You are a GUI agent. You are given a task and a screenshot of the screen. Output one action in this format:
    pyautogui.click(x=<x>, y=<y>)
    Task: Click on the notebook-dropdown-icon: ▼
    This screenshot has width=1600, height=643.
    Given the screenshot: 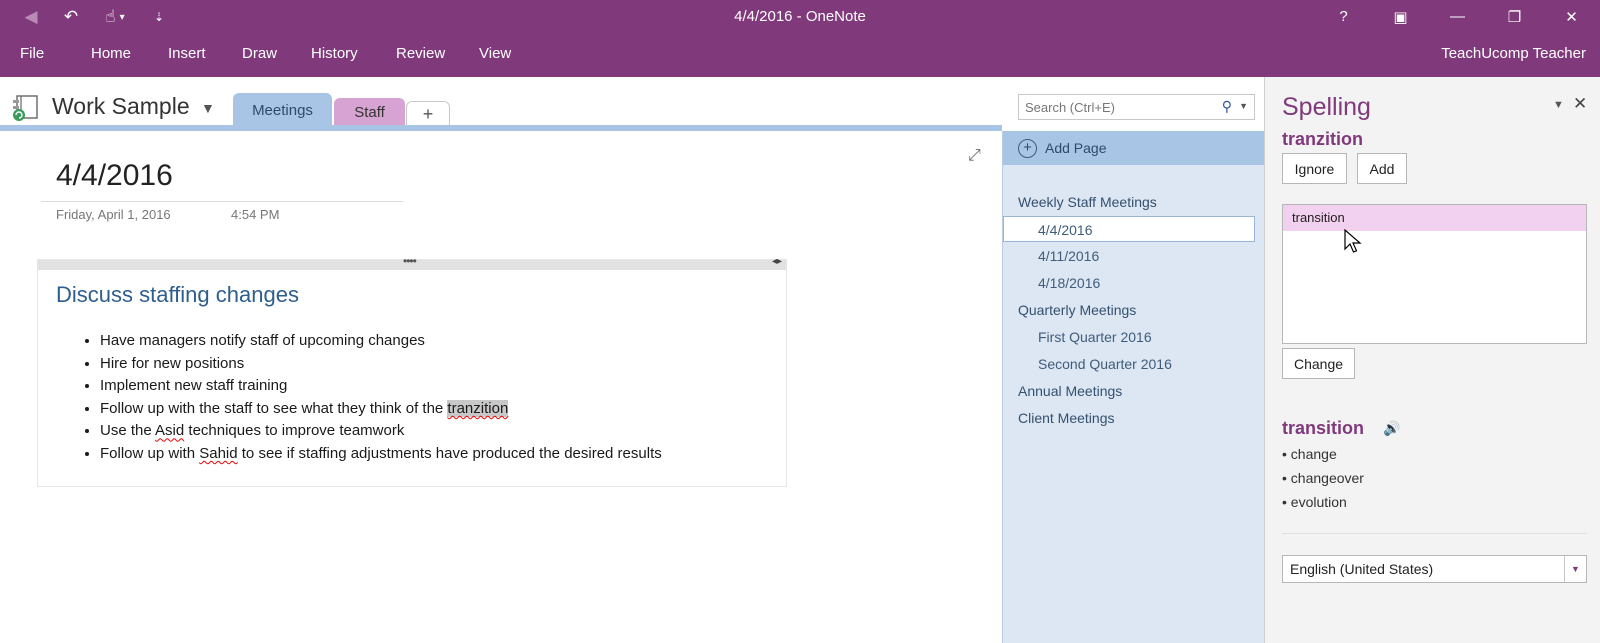 What is the action you would take?
    pyautogui.click(x=208, y=108)
    